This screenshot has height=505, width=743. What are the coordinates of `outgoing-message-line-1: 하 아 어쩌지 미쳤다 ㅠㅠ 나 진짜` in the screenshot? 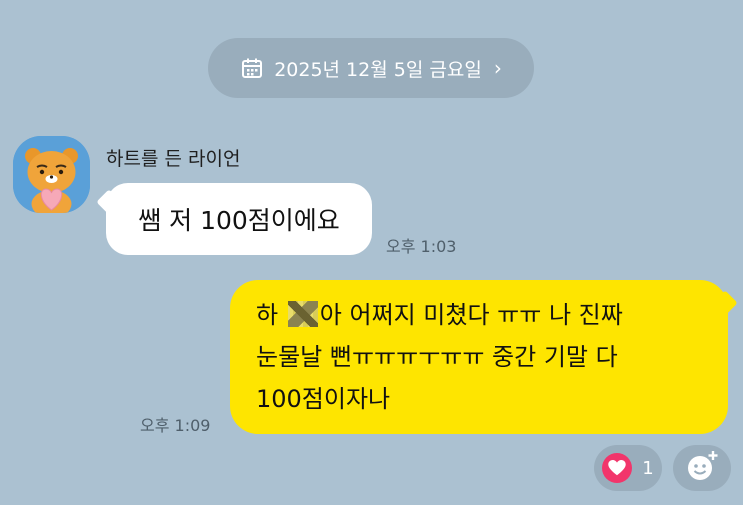 It's located at (480, 315).